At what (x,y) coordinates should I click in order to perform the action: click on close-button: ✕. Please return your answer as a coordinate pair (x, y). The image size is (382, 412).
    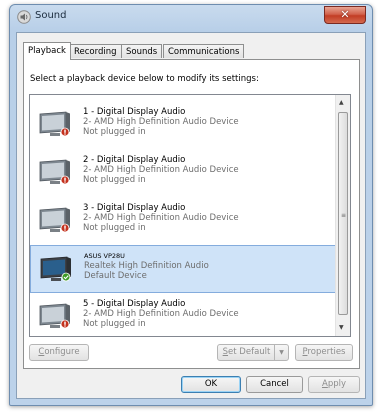
    Looking at the image, I should click on (345, 15).